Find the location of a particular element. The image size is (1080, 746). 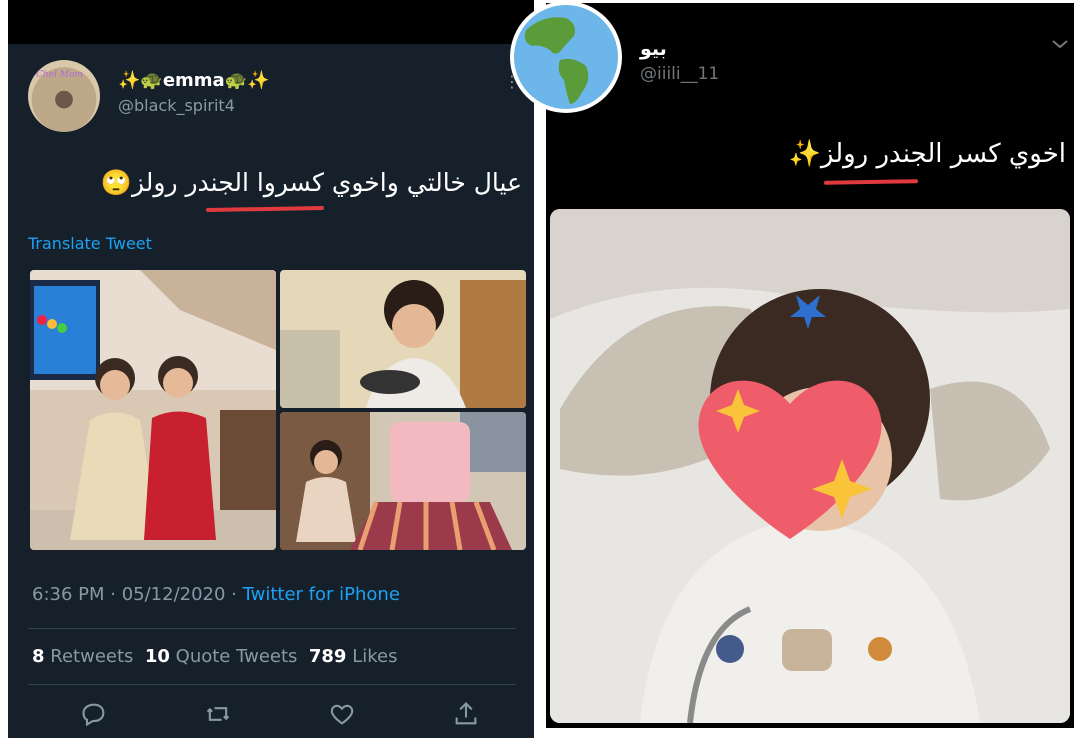

quotes-count: 10 is located at coordinates (157, 656).